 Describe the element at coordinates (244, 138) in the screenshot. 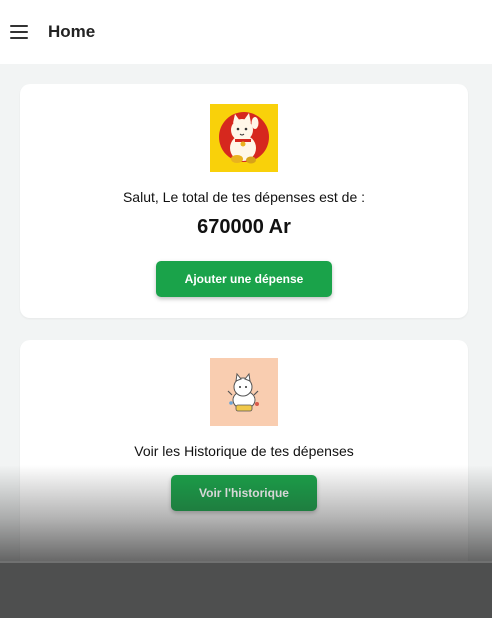

I see `lucky-cat-icon` at that location.